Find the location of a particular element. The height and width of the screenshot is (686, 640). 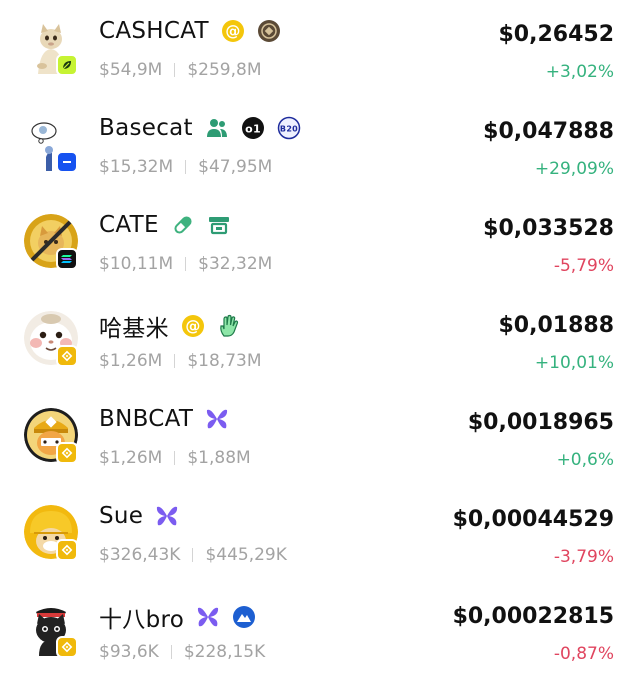

o1-badge-icon: o1 is located at coordinates (253, 128).